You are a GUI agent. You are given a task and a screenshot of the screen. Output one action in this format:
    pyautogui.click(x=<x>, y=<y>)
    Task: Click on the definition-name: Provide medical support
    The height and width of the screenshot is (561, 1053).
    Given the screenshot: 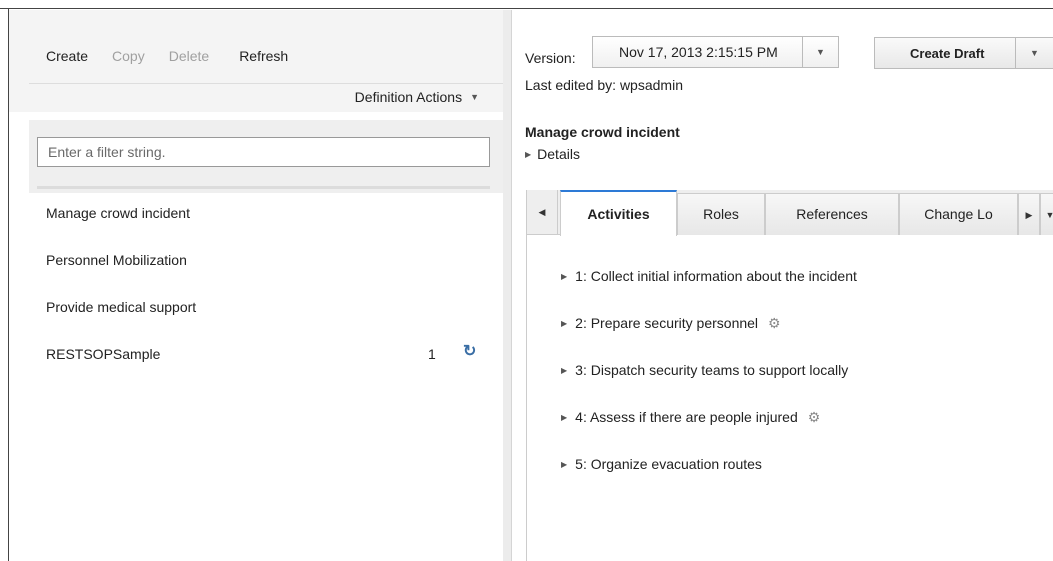 What is the action you would take?
    pyautogui.click(x=121, y=307)
    